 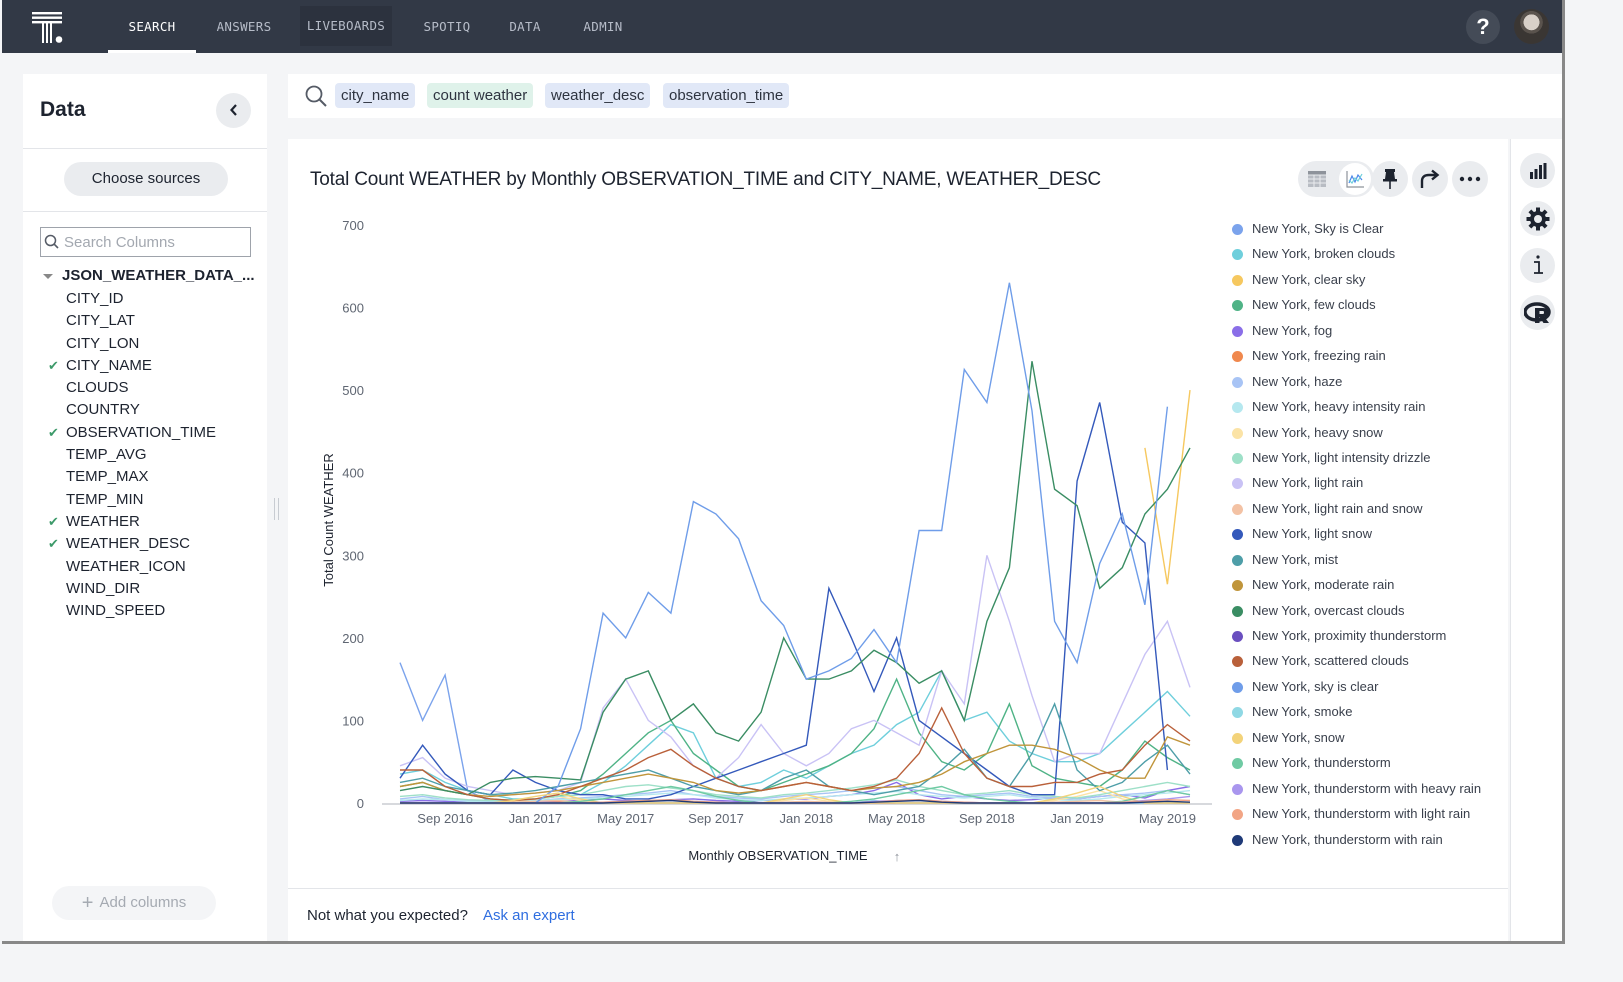 I want to click on pin-icon, so click(x=1390, y=179).